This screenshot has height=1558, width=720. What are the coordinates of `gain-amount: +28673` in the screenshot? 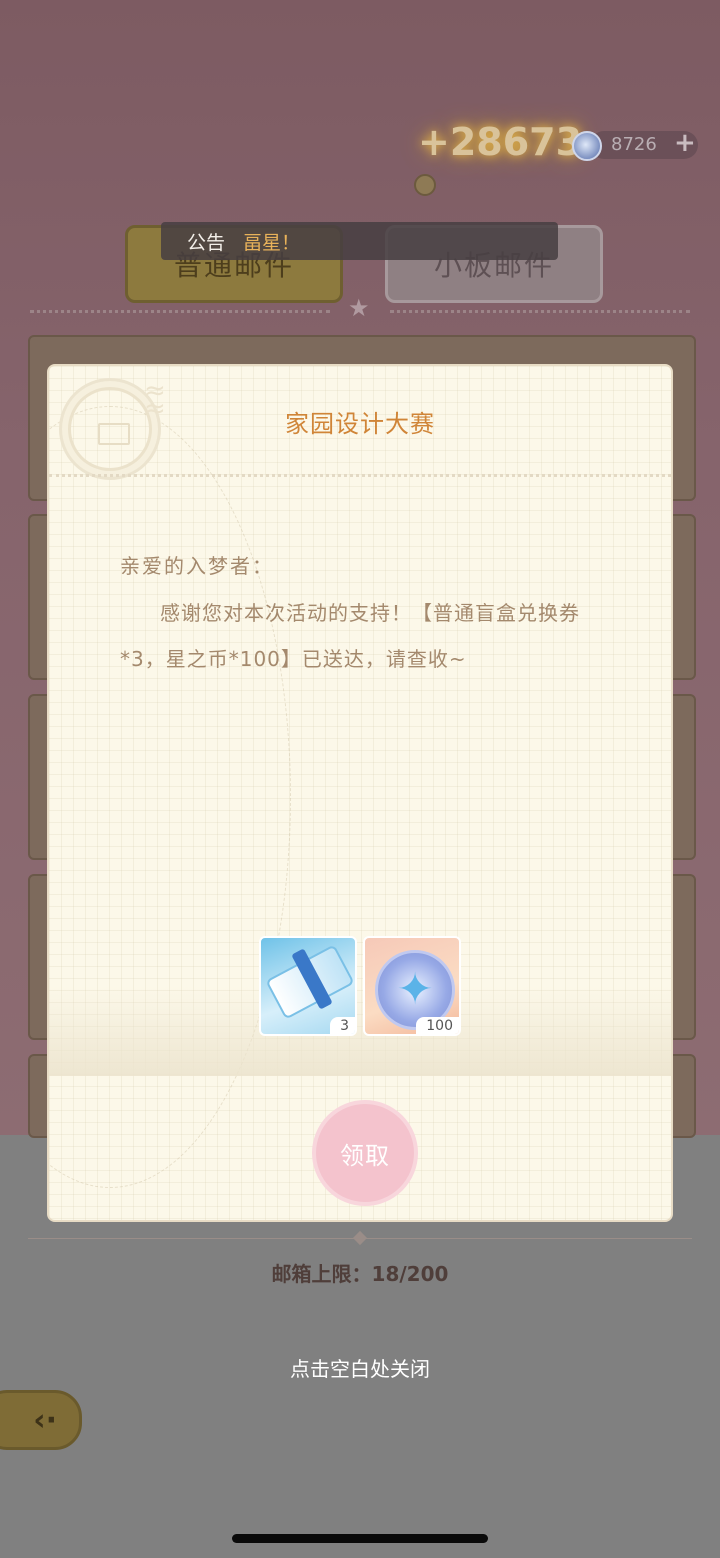 It's located at (500, 142).